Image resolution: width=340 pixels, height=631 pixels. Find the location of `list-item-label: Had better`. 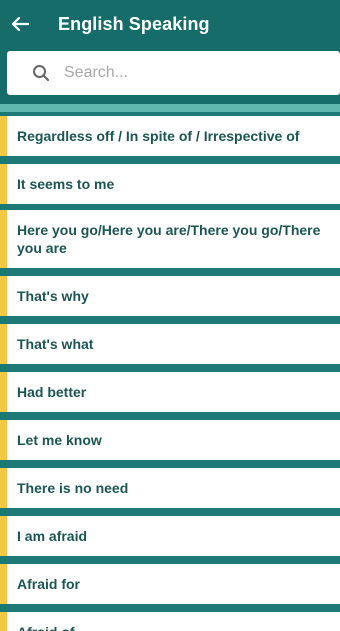

list-item-label: Had better is located at coordinates (52, 392).